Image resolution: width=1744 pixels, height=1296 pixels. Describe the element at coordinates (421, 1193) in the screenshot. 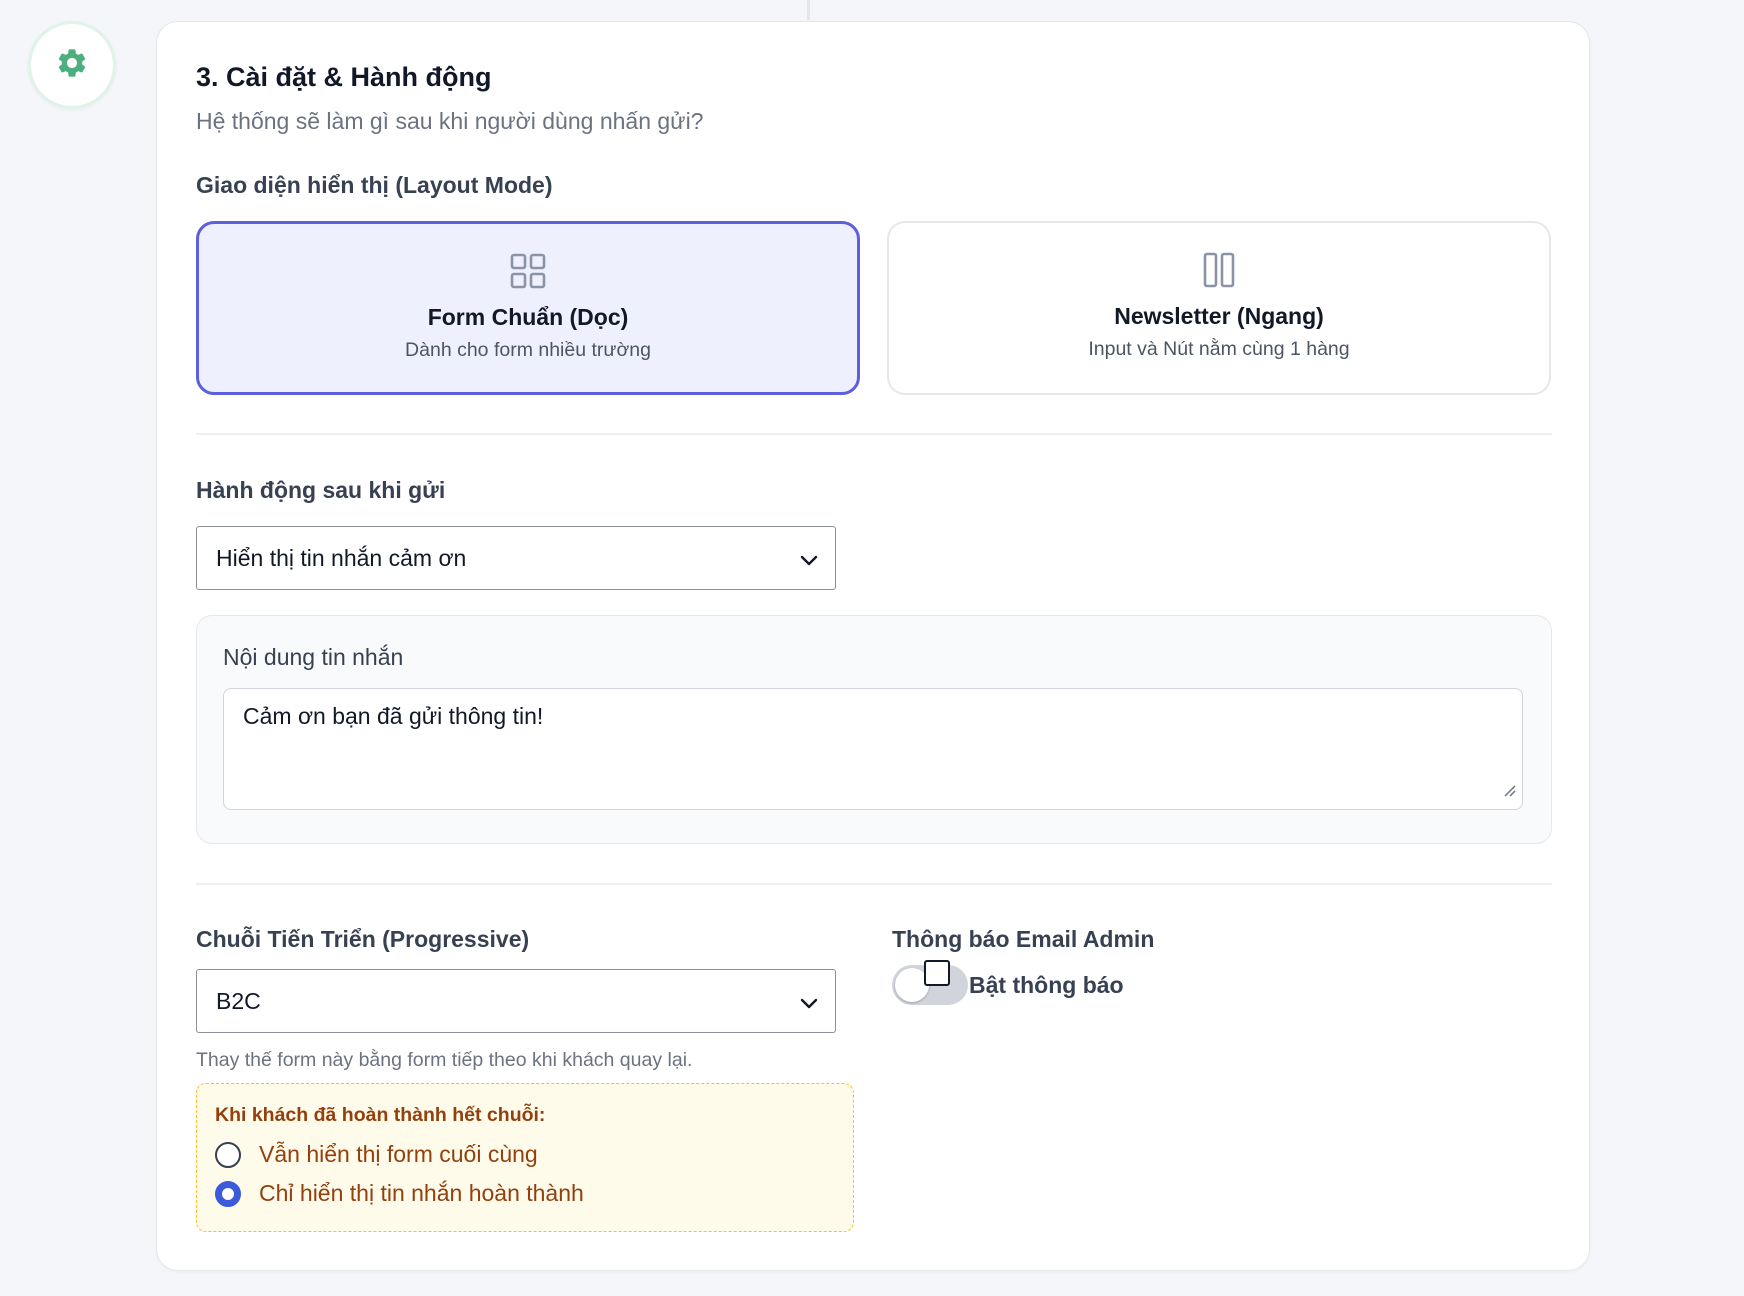

I see `radio-label: Chỉ hiển thị tin nhắn hoàn thành` at that location.